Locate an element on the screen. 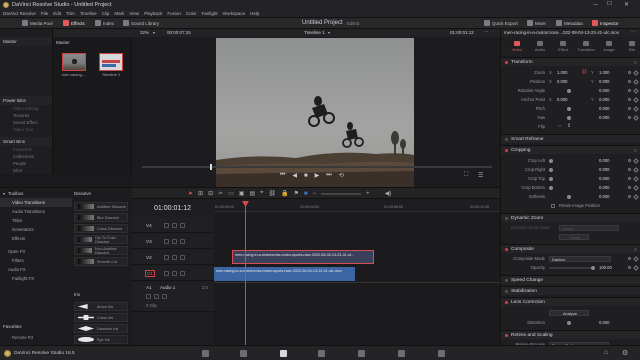 This screenshot has width=640, height=360. power-bin-item: Textures is located at coordinates (26, 115).